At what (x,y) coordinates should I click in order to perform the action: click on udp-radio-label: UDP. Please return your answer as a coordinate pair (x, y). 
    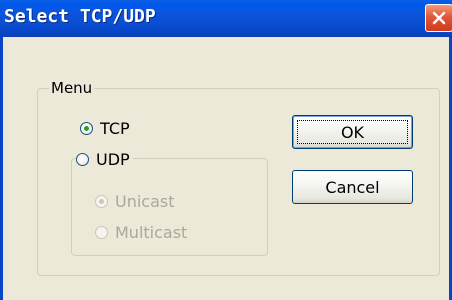
    Looking at the image, I should click on (113, 159).